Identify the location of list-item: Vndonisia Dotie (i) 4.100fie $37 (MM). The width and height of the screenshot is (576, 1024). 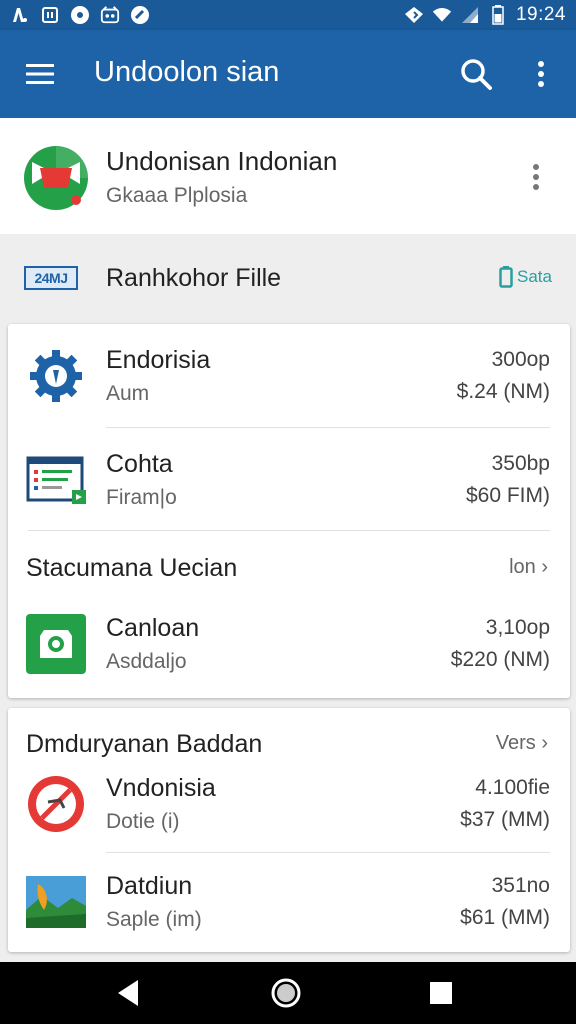
(289, 804).